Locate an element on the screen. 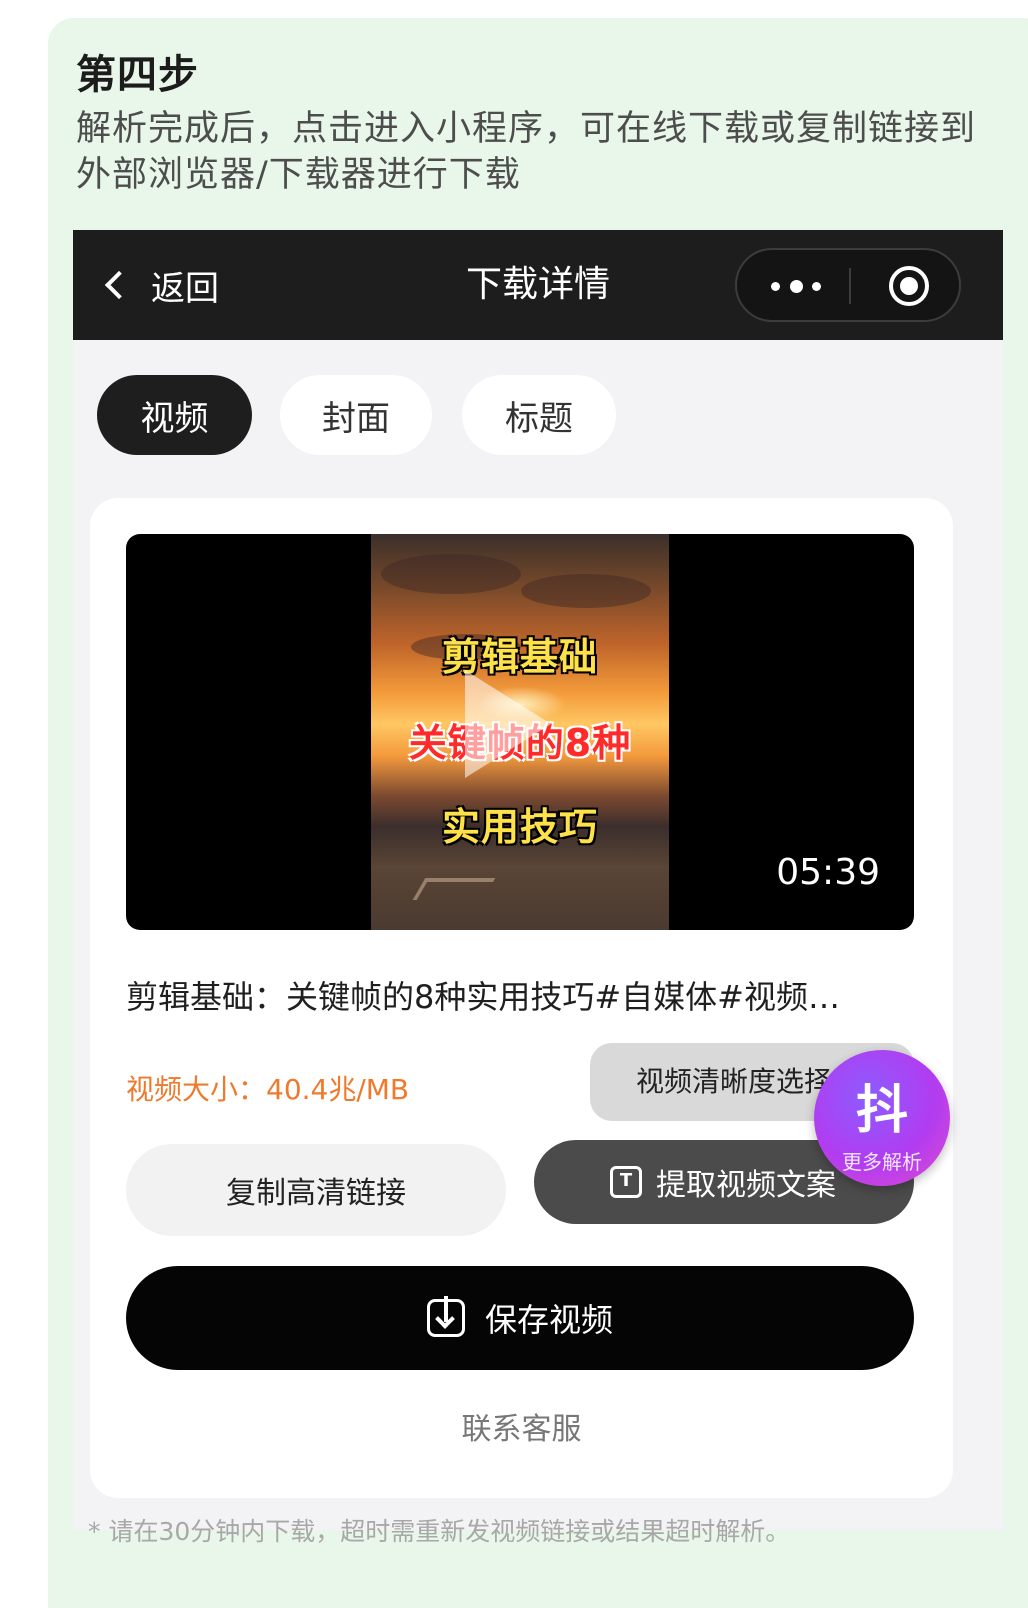 This screenshot has height=1608, width=1028. video-size: 视频大小：40.4兆/MB is located at coordinates (268, 1089).